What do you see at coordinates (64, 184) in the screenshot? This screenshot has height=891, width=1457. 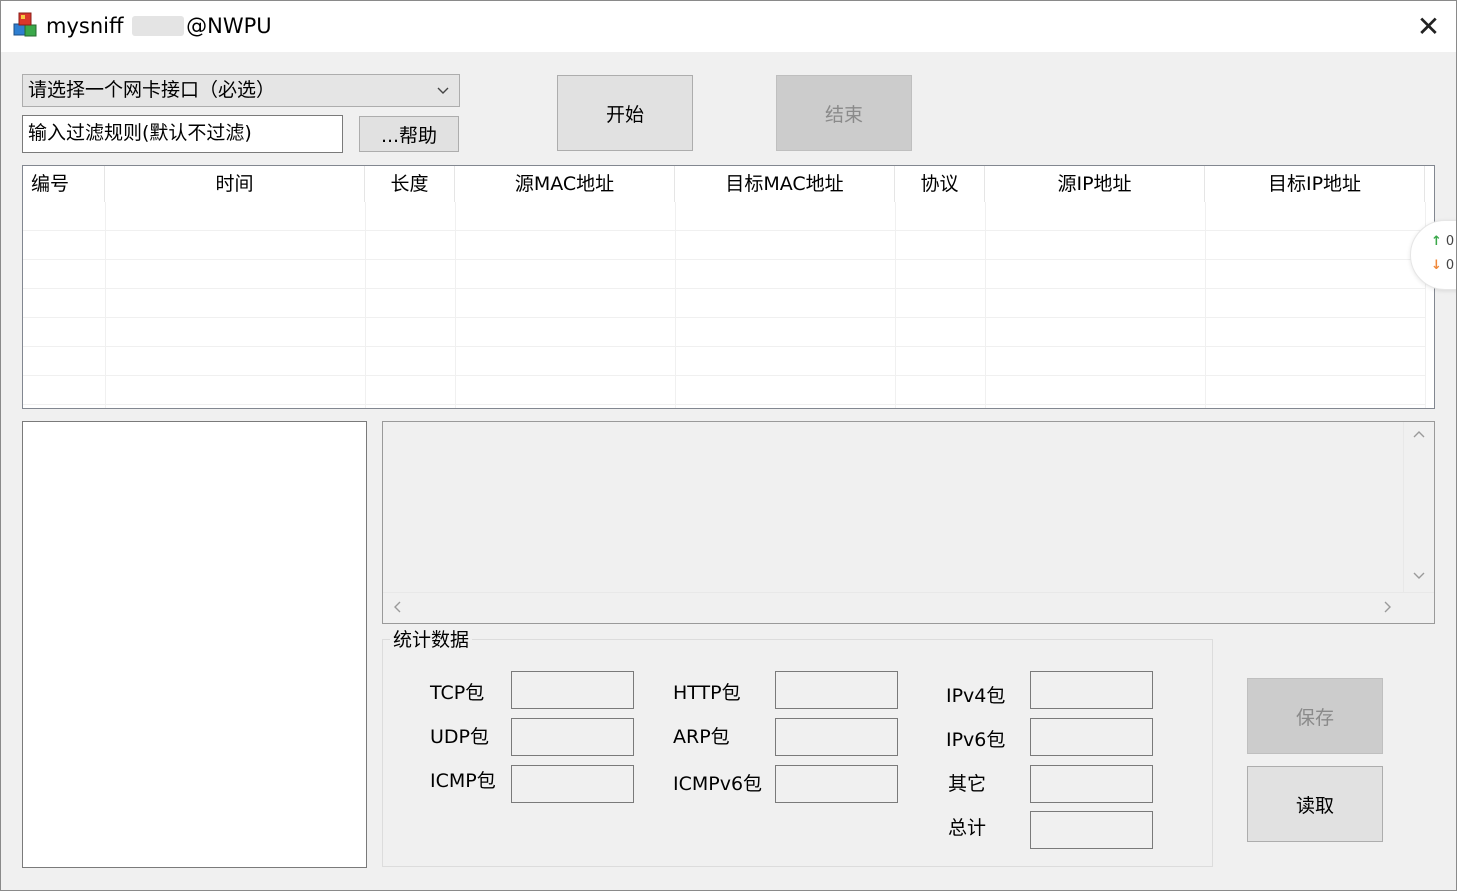 I see `column-header-index: 编号` at bounding box center [64, 184].